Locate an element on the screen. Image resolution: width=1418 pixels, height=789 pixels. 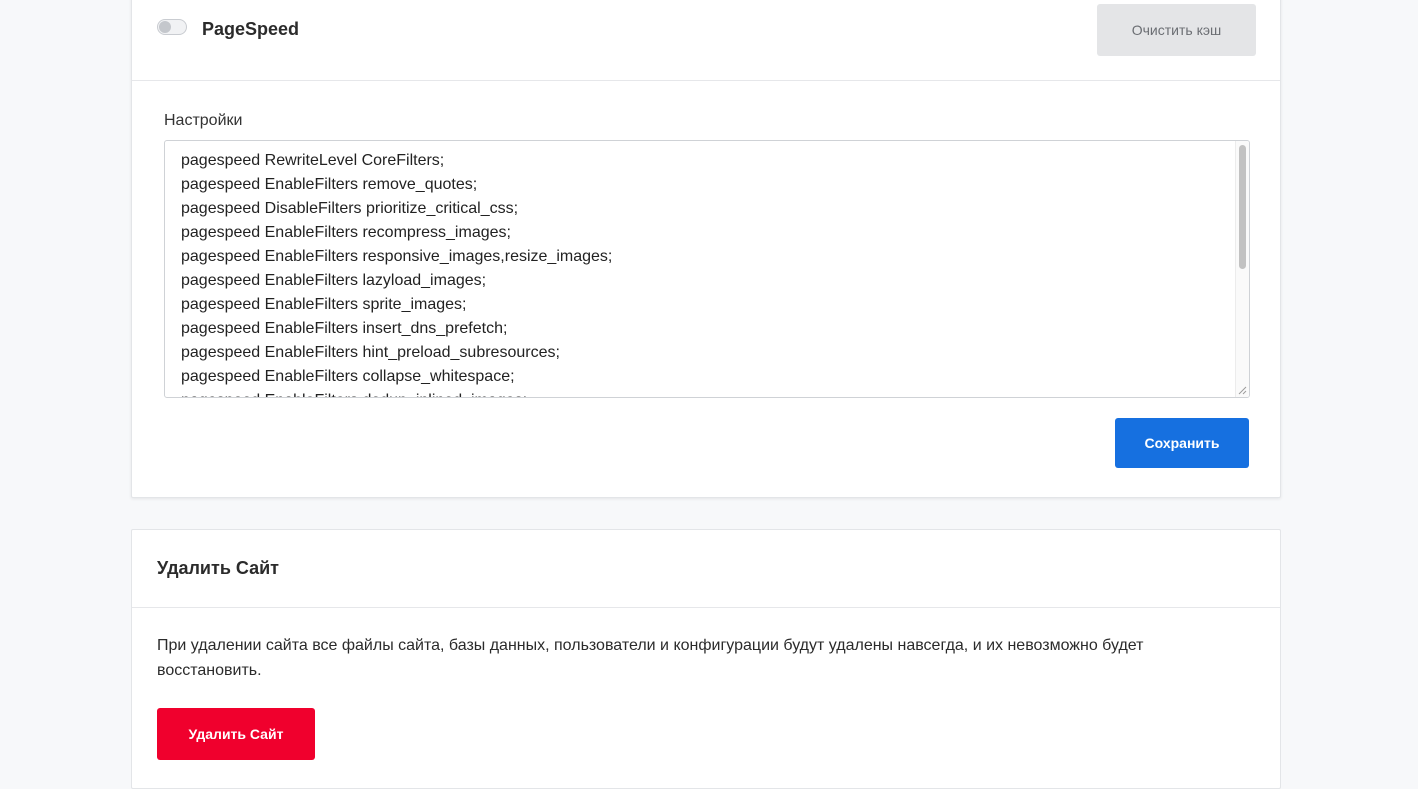
clear-cache-button: Очистить кэш is located at coordinates (1176, 30).